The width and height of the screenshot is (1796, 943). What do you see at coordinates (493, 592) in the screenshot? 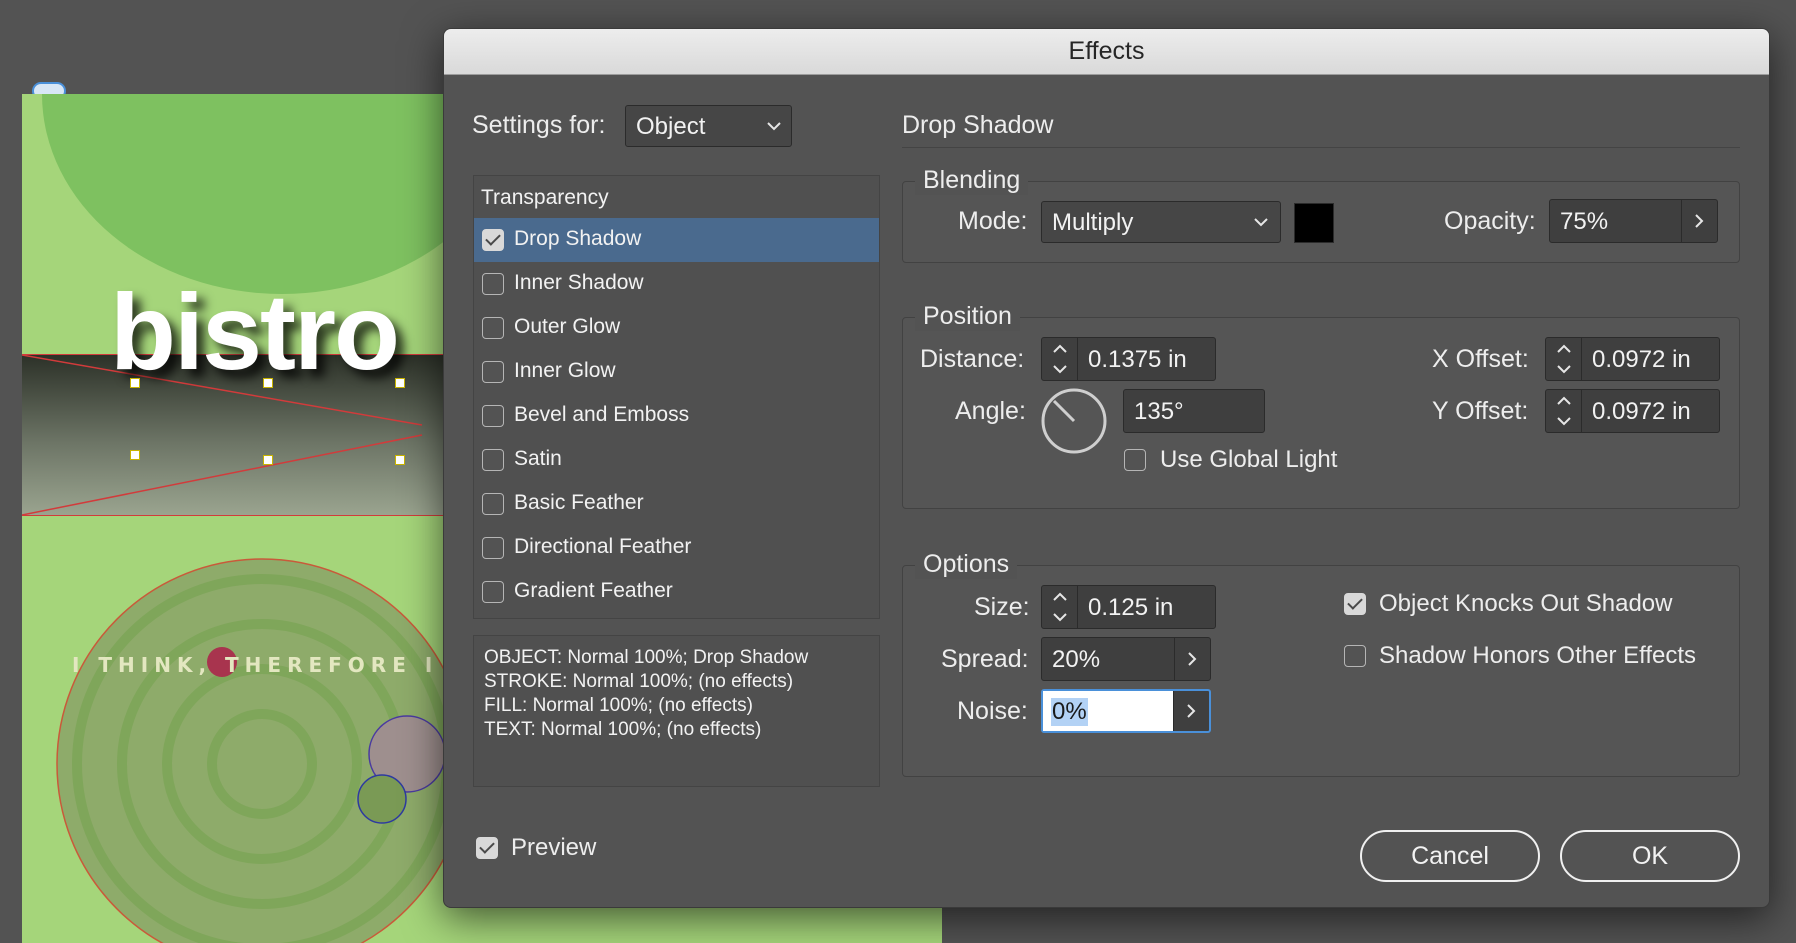
I see `gradient-feather-checkbox` at bounding box center [493, 592].